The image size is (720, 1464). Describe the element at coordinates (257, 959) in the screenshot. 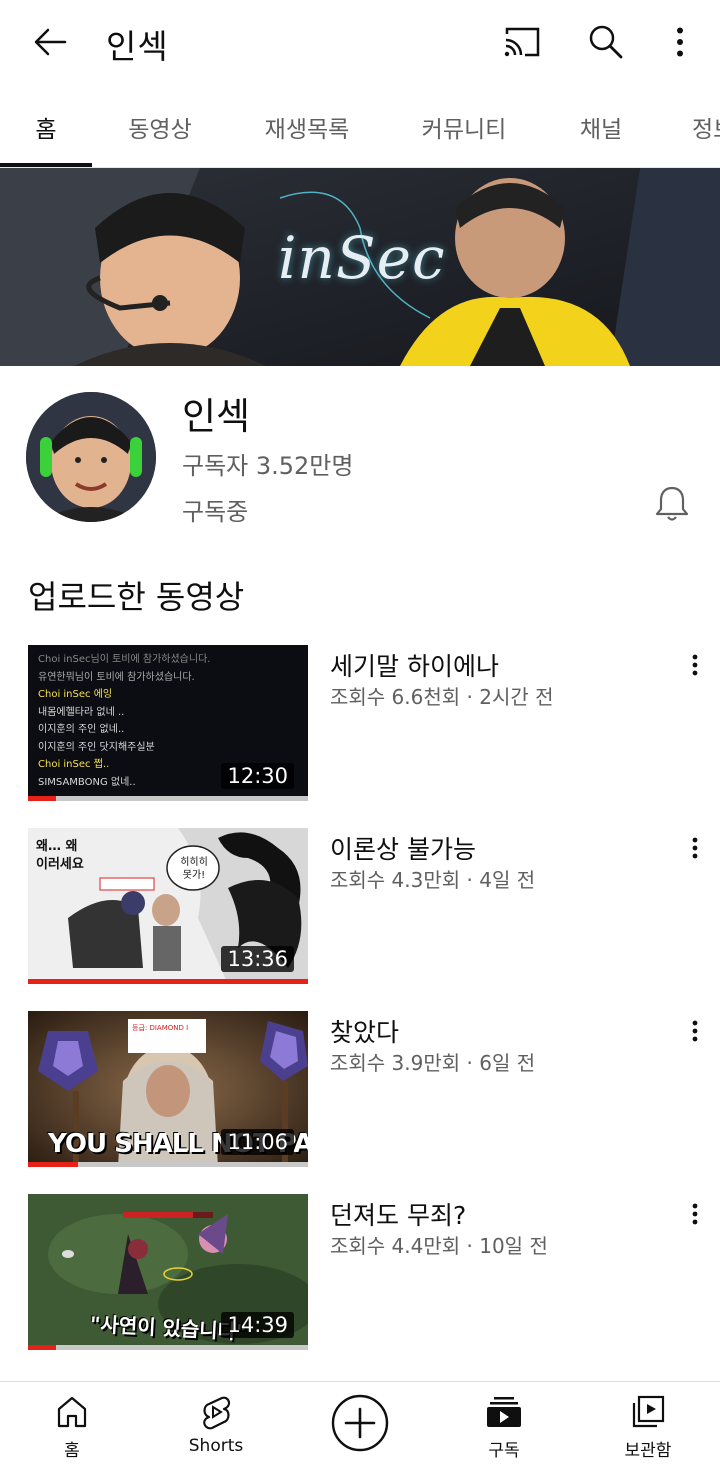

I see `video-duration: 13:36` at that location.